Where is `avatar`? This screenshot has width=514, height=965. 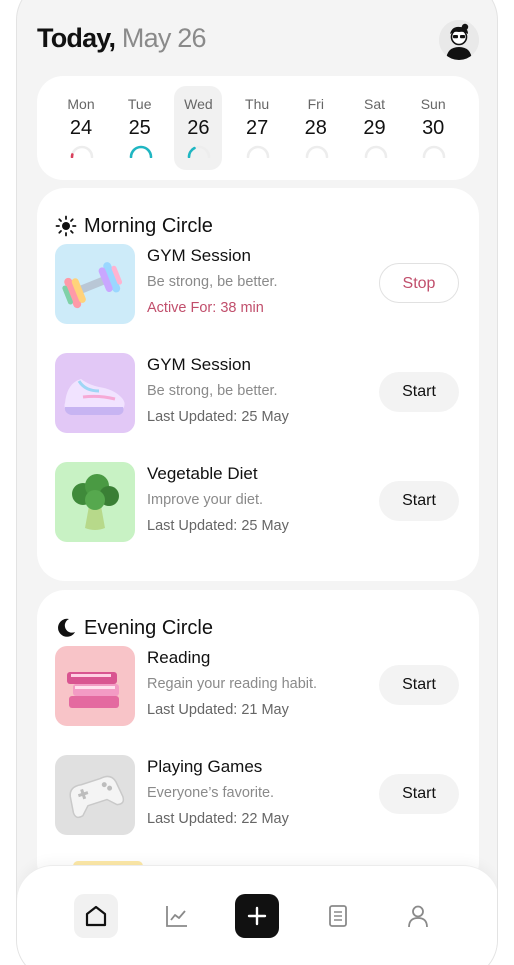 avatar is located at coordinates (459, 40).